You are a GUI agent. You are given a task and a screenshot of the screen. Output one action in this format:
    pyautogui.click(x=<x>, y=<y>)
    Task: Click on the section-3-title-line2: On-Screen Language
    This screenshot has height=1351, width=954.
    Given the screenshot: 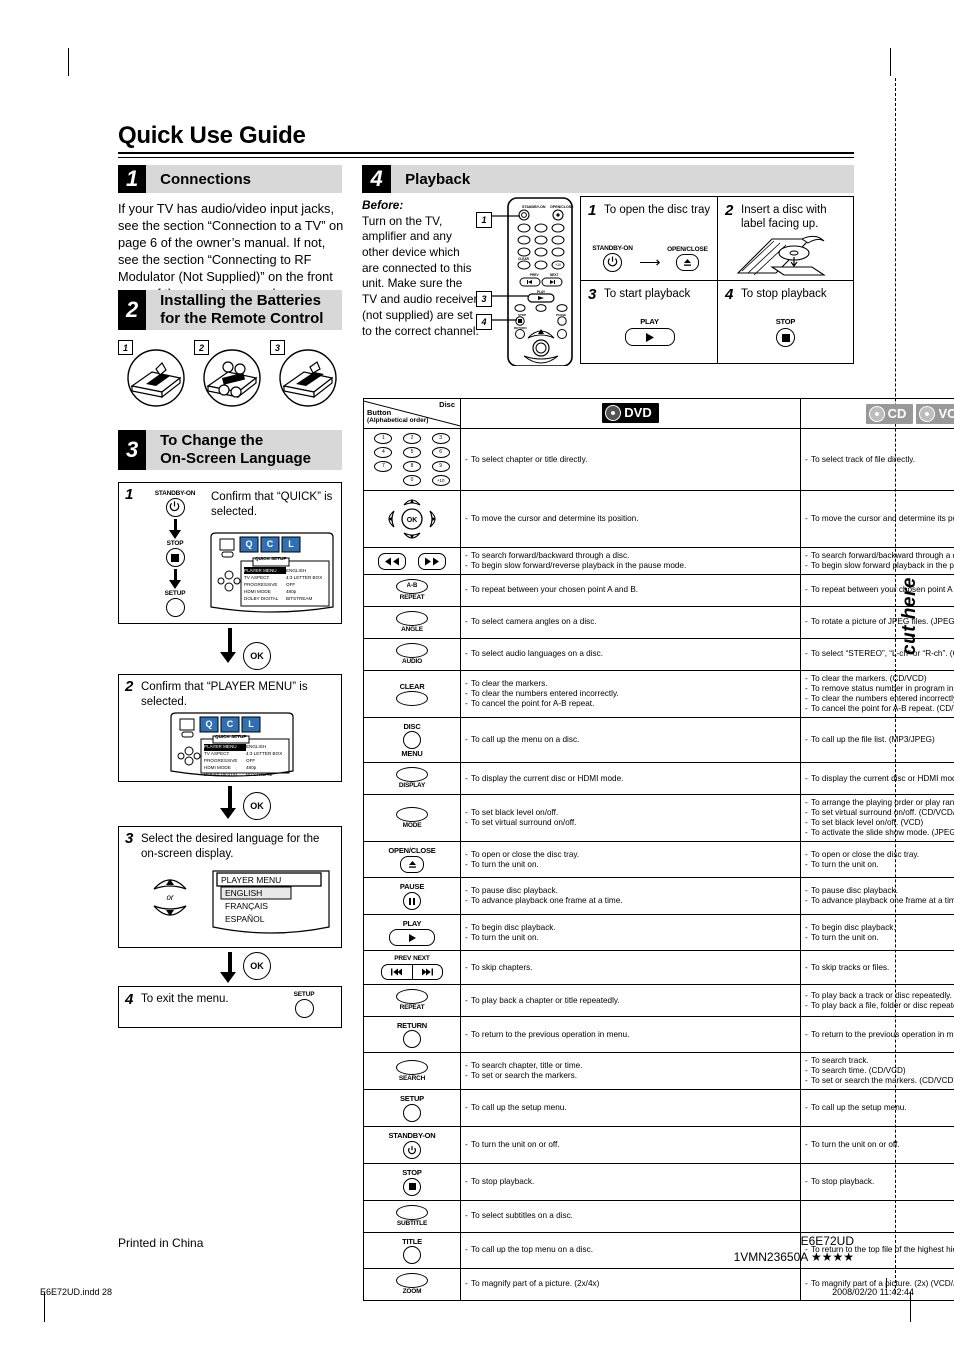 What is the action you would take?
    pyautogui.click(x=235, y=458)
    